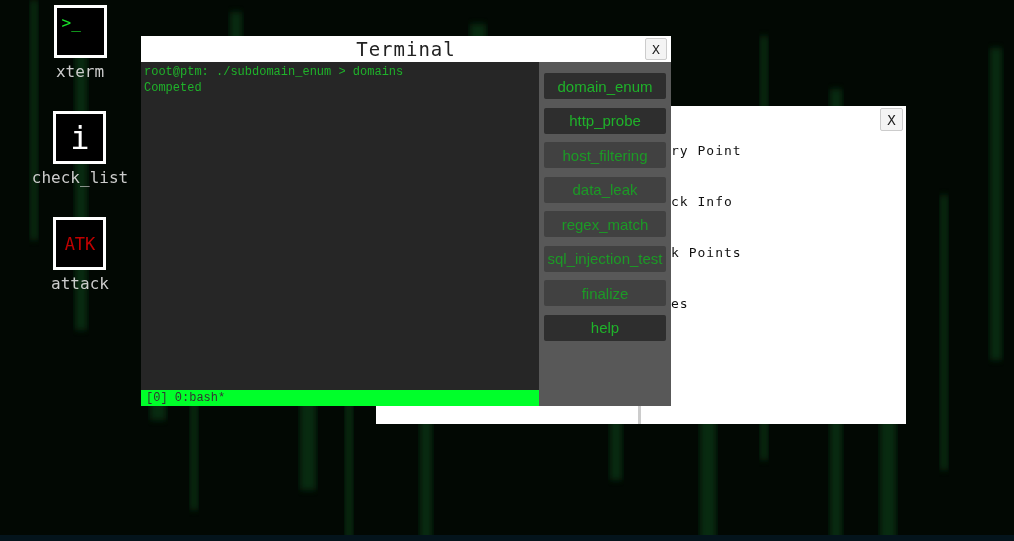 Image resolution: width=1014 pixels, height=541 pixels. What do you see at coordinates (706, 252) in the screenshot?
I see `list-item: k Points` at bounding box center [706, 252].